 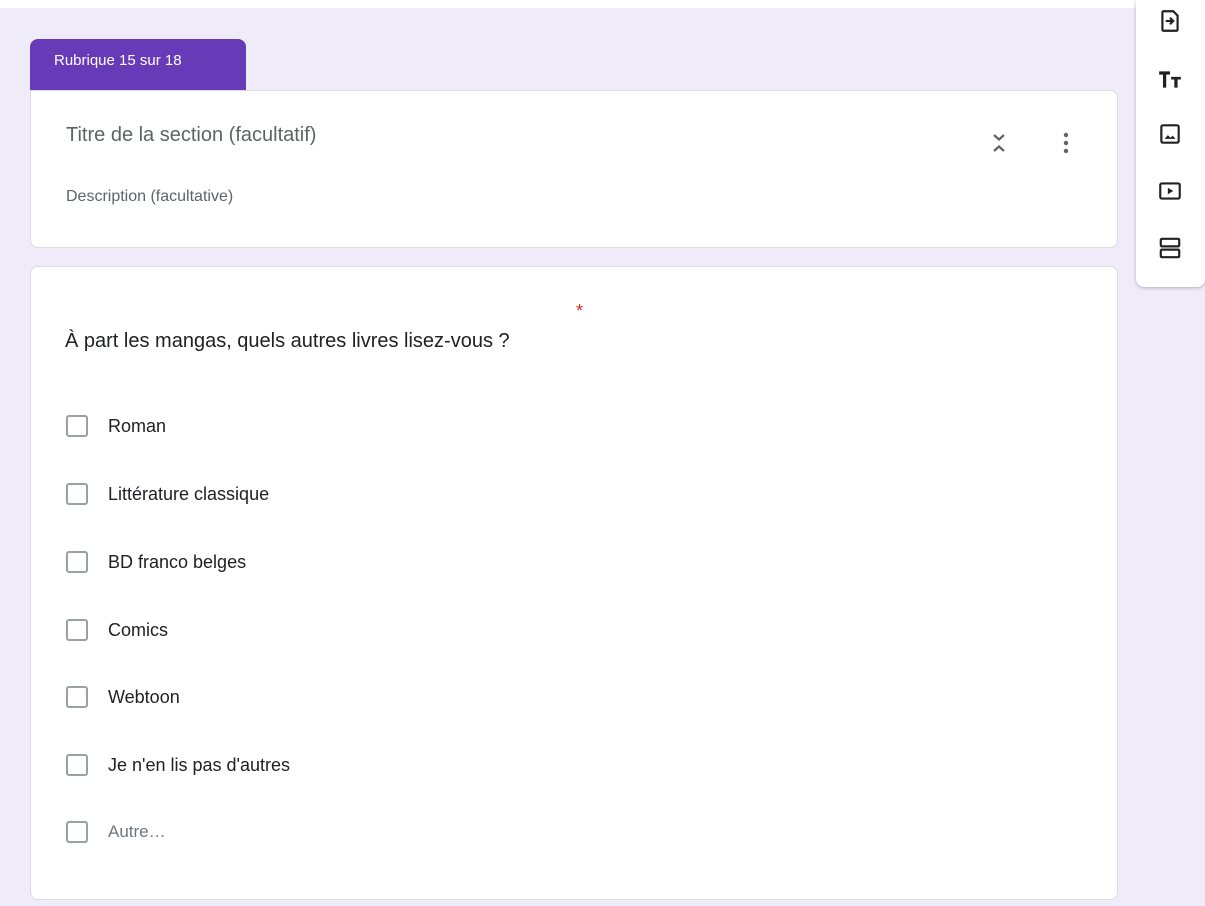 What do you see at coordinates (1170, 191) in the screenshot?
I see `add-video-icon` at bounding box center [1170, 191].